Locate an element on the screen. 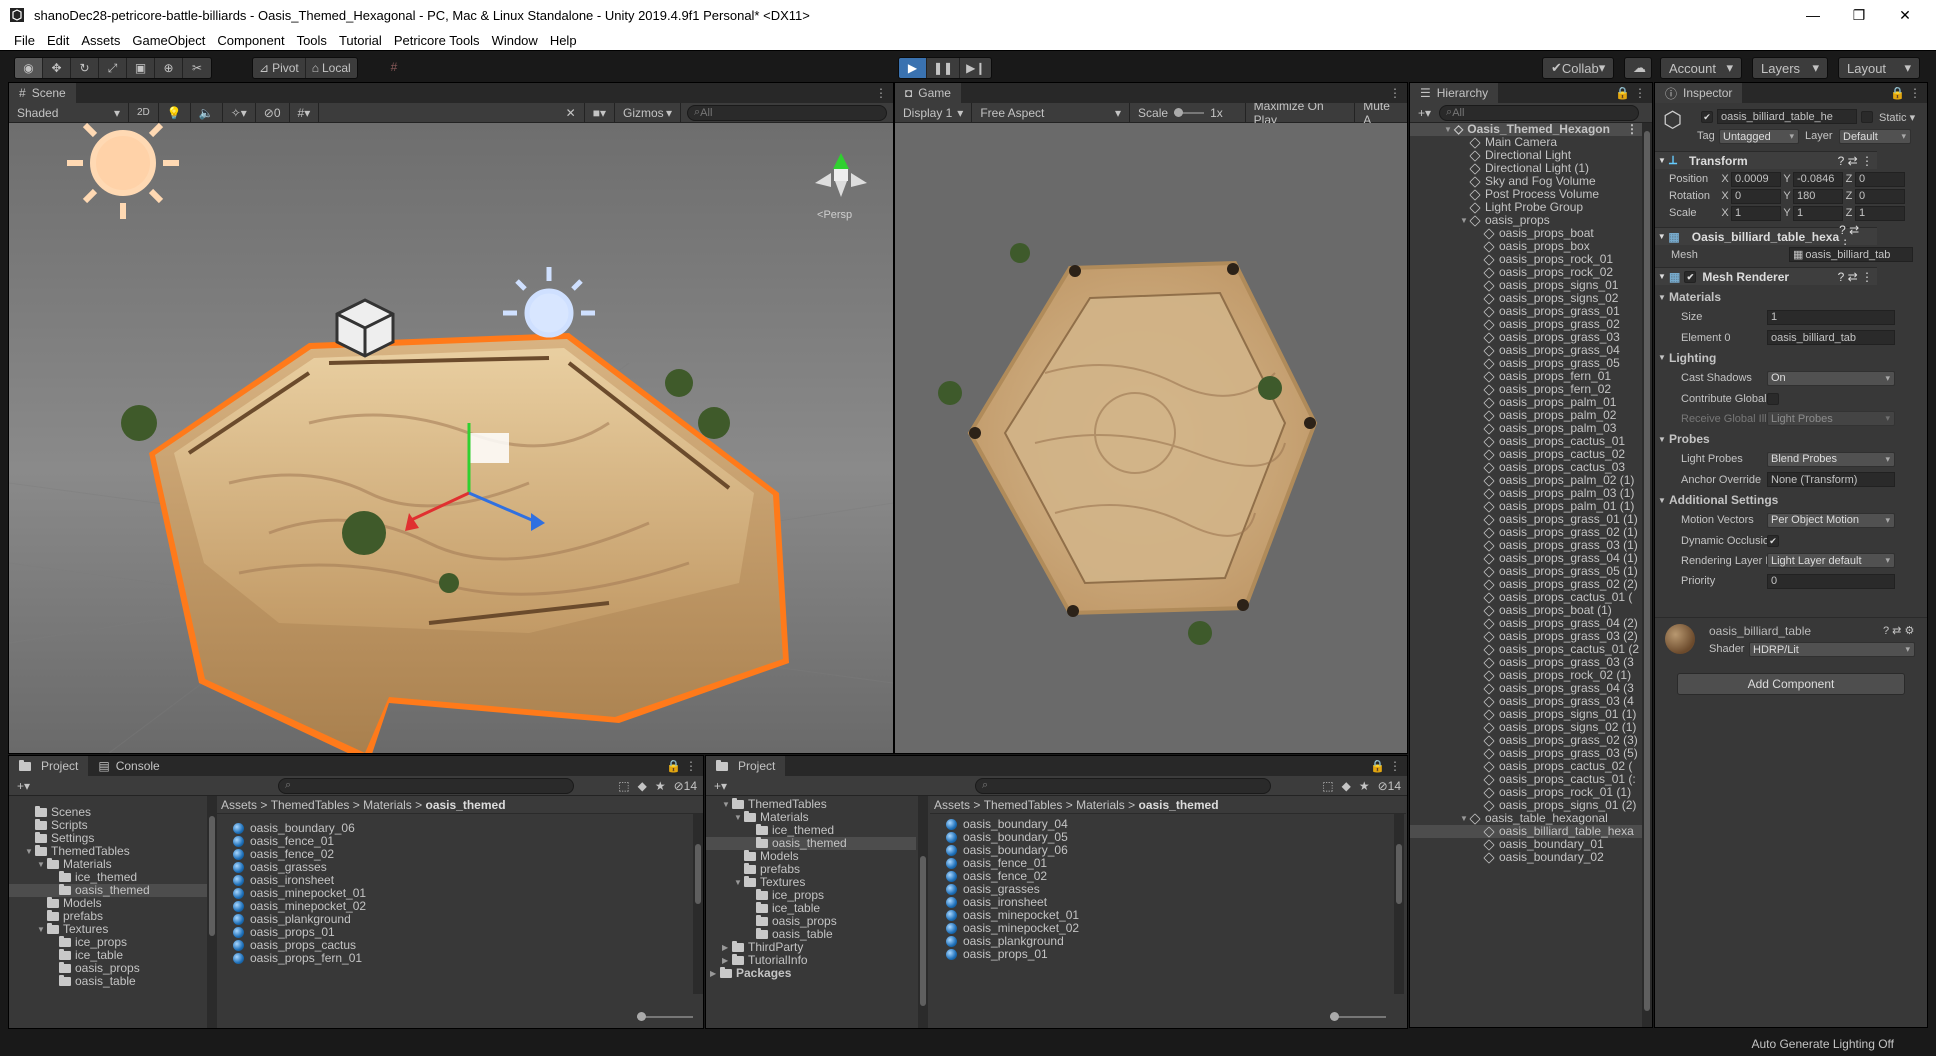  rotate-tool-icon: ↻ is located at coordinates (85, 68).